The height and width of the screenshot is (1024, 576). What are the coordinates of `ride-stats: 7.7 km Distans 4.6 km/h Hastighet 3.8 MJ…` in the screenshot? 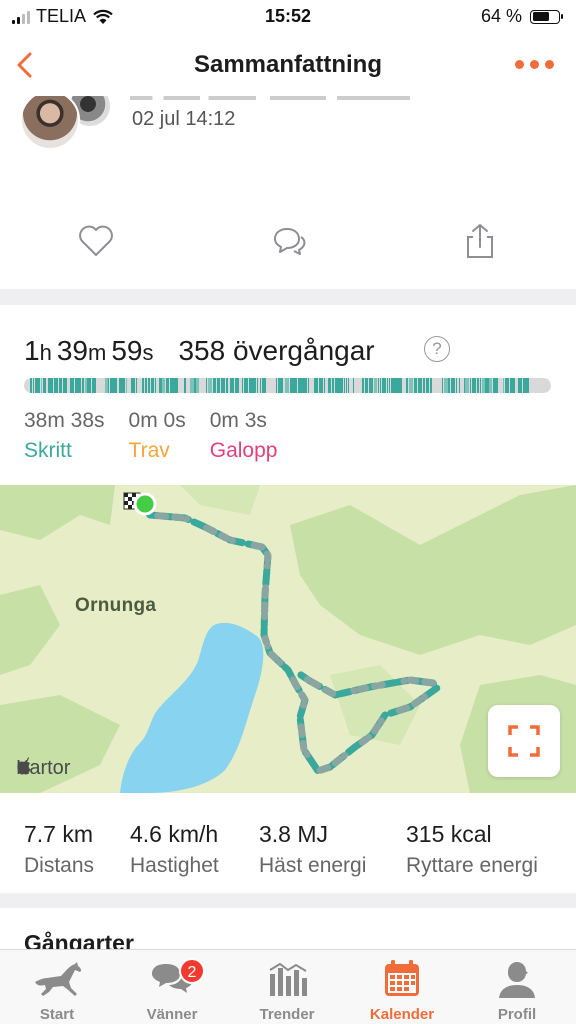 It's located at (288, 843).